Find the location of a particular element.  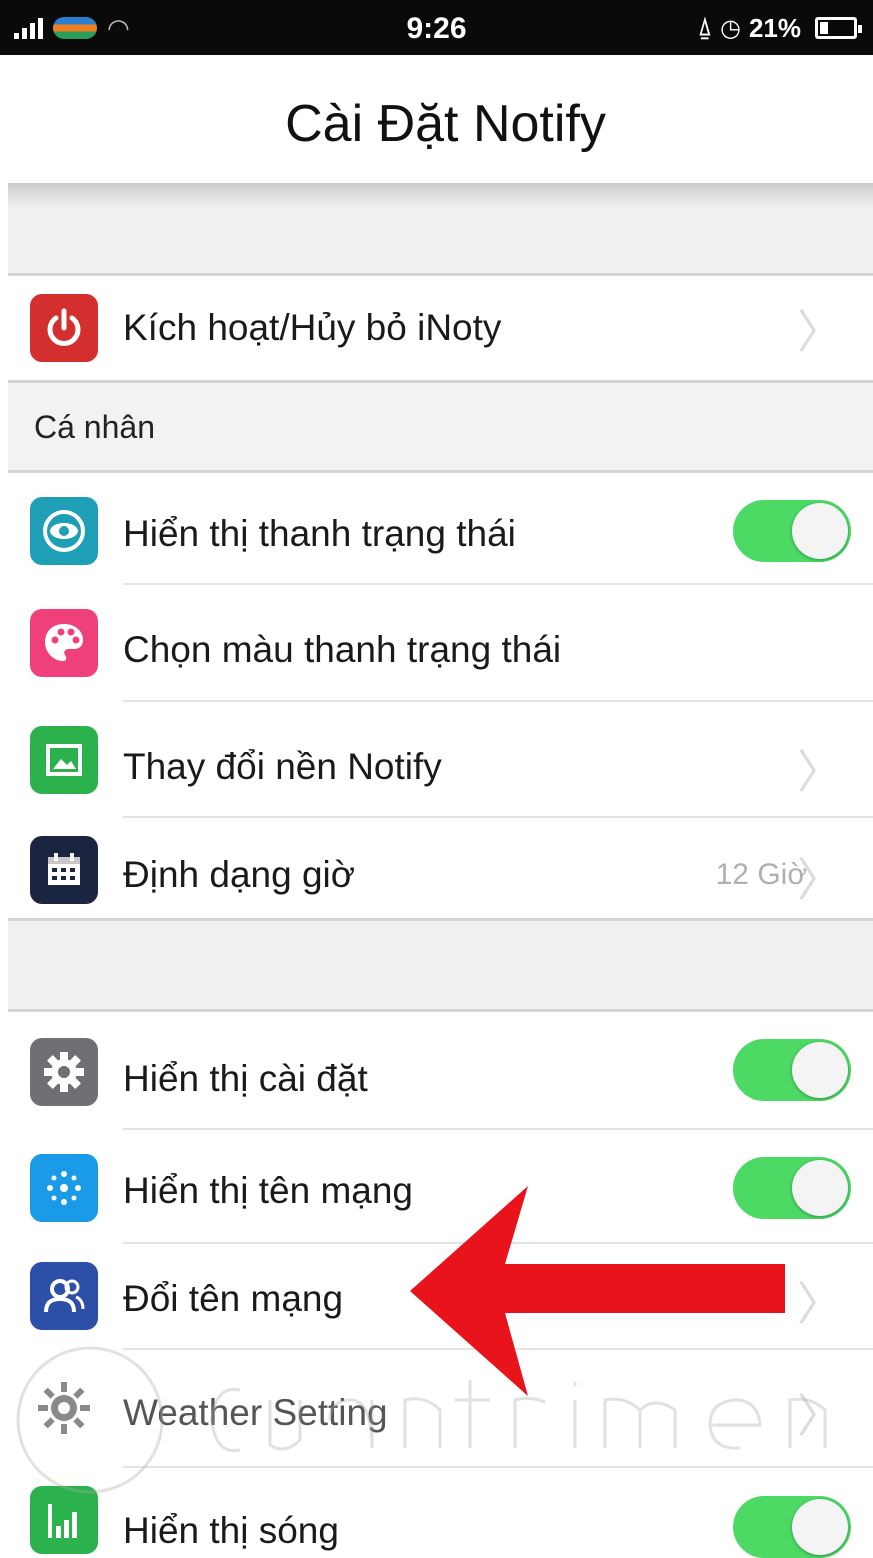

row-label: Hiển thị thanh trạng thái is located at coordinates (319, 533).